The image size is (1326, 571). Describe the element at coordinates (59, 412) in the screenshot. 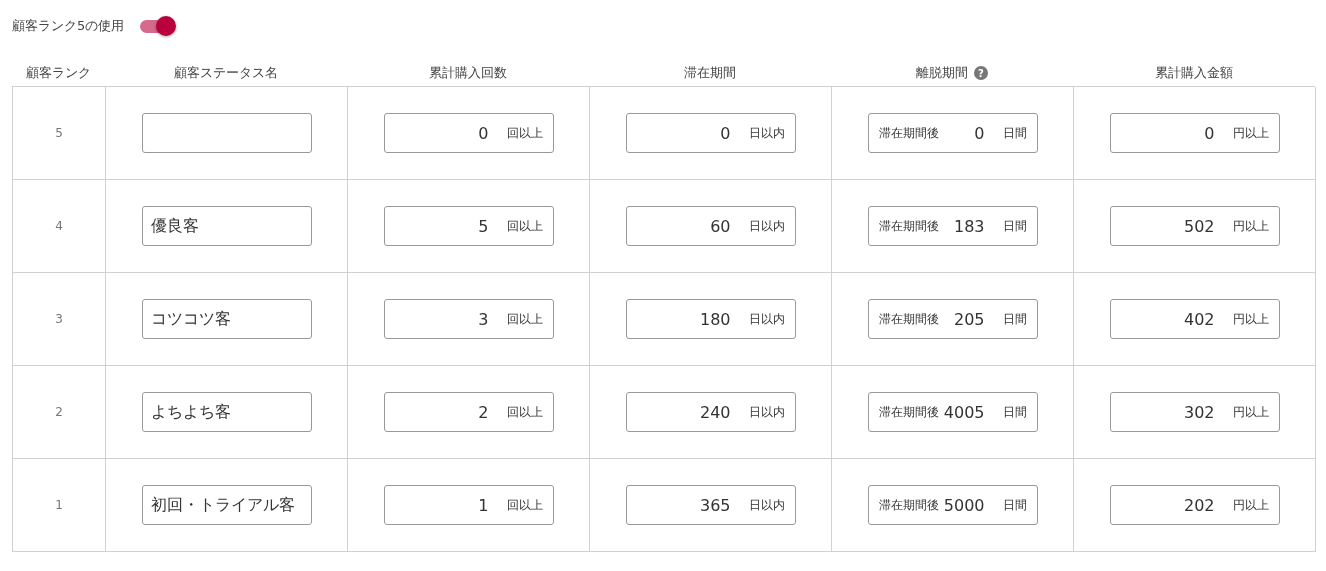

I see `rank-number: 2` at that location.